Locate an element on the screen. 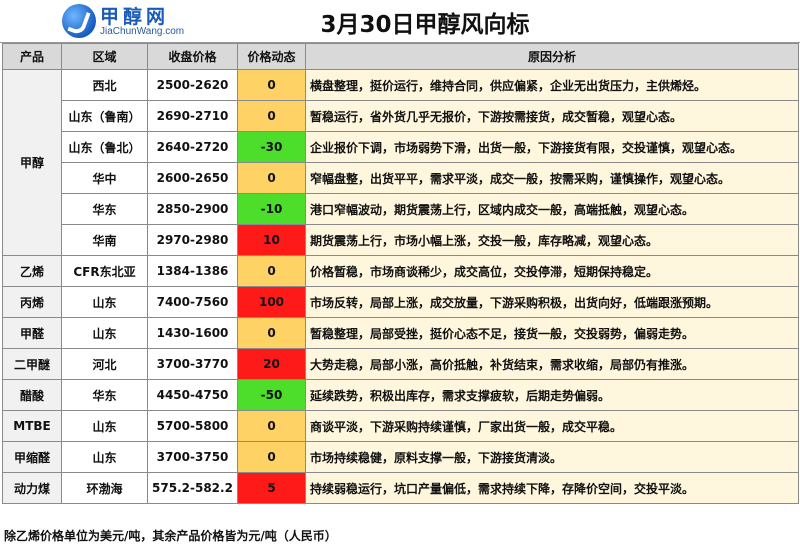  reason-cell: 企业报价下调，市场弱势下滑，出货一般，下游接货有限，交投谨慎，观望心态。 is located at coordinates (552, 147).